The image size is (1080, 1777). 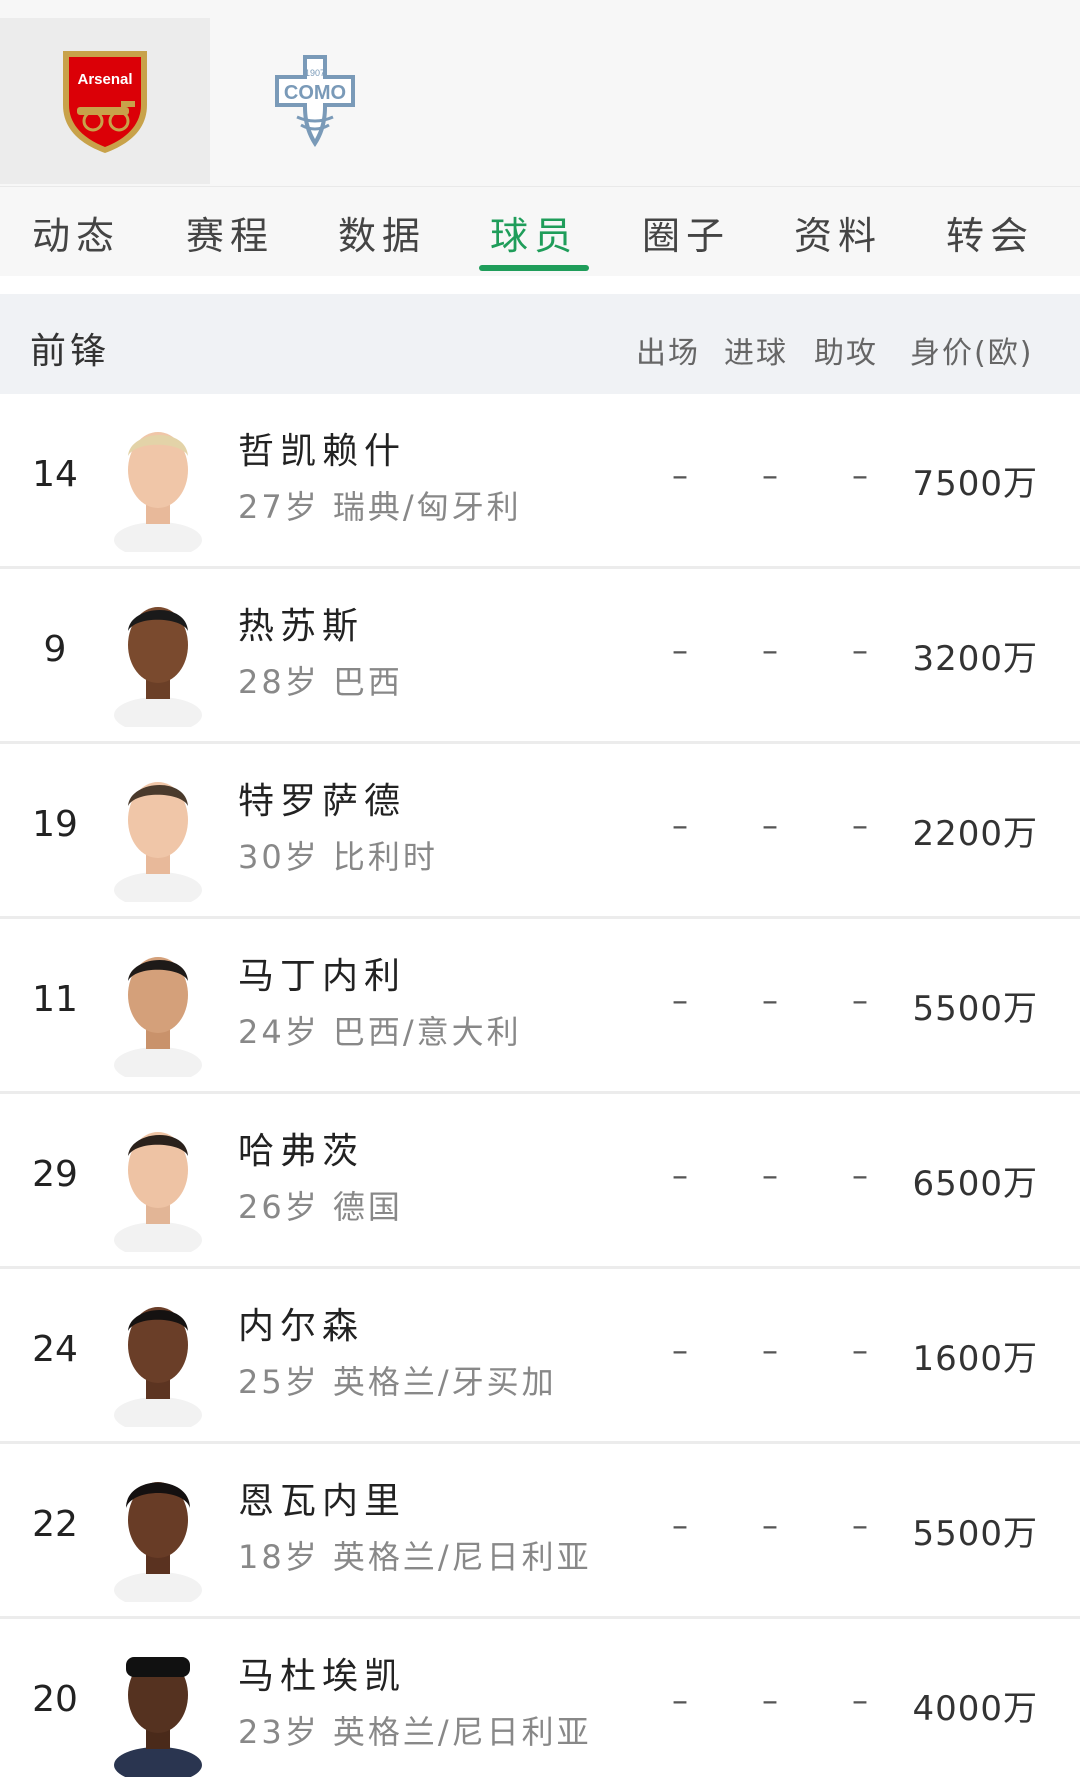 I want to click on player-row: 20 马杜埃凯 23岁 英格兰/尼日利亚 – – – 4000万, so click(x=540, y=1698).